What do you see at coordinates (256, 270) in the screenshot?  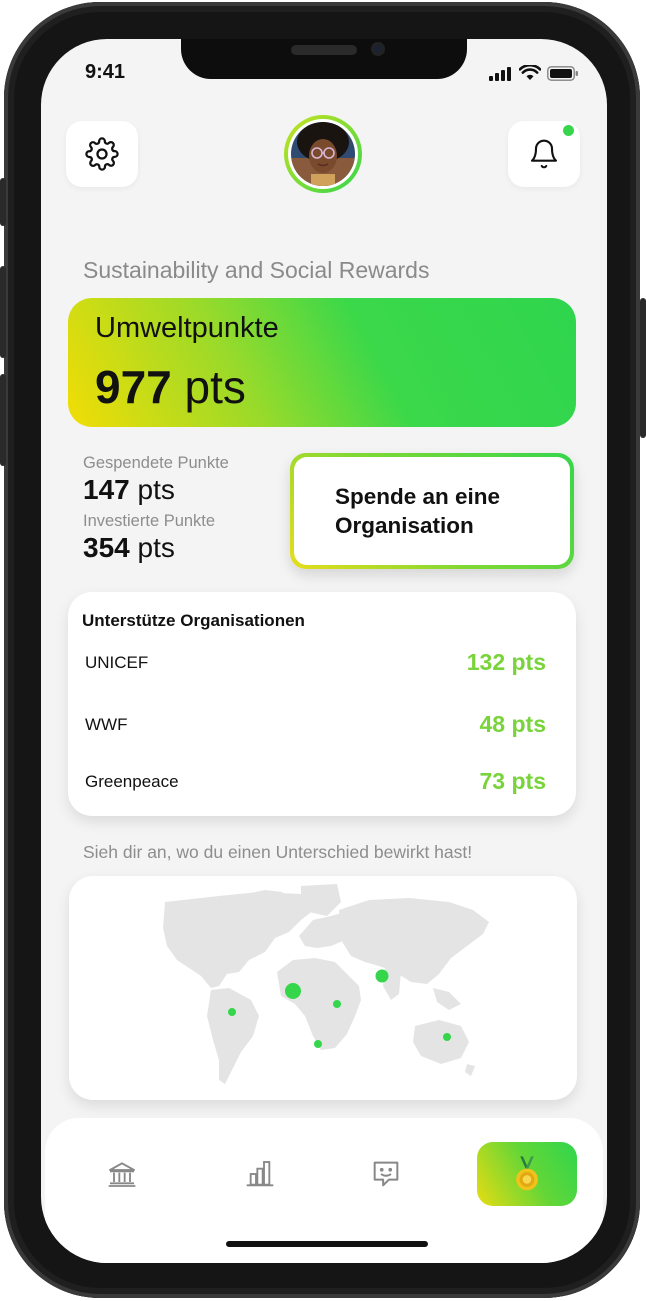 I see `section-title: Sustainability and Social Rewards` at bounding box center [256, 270].